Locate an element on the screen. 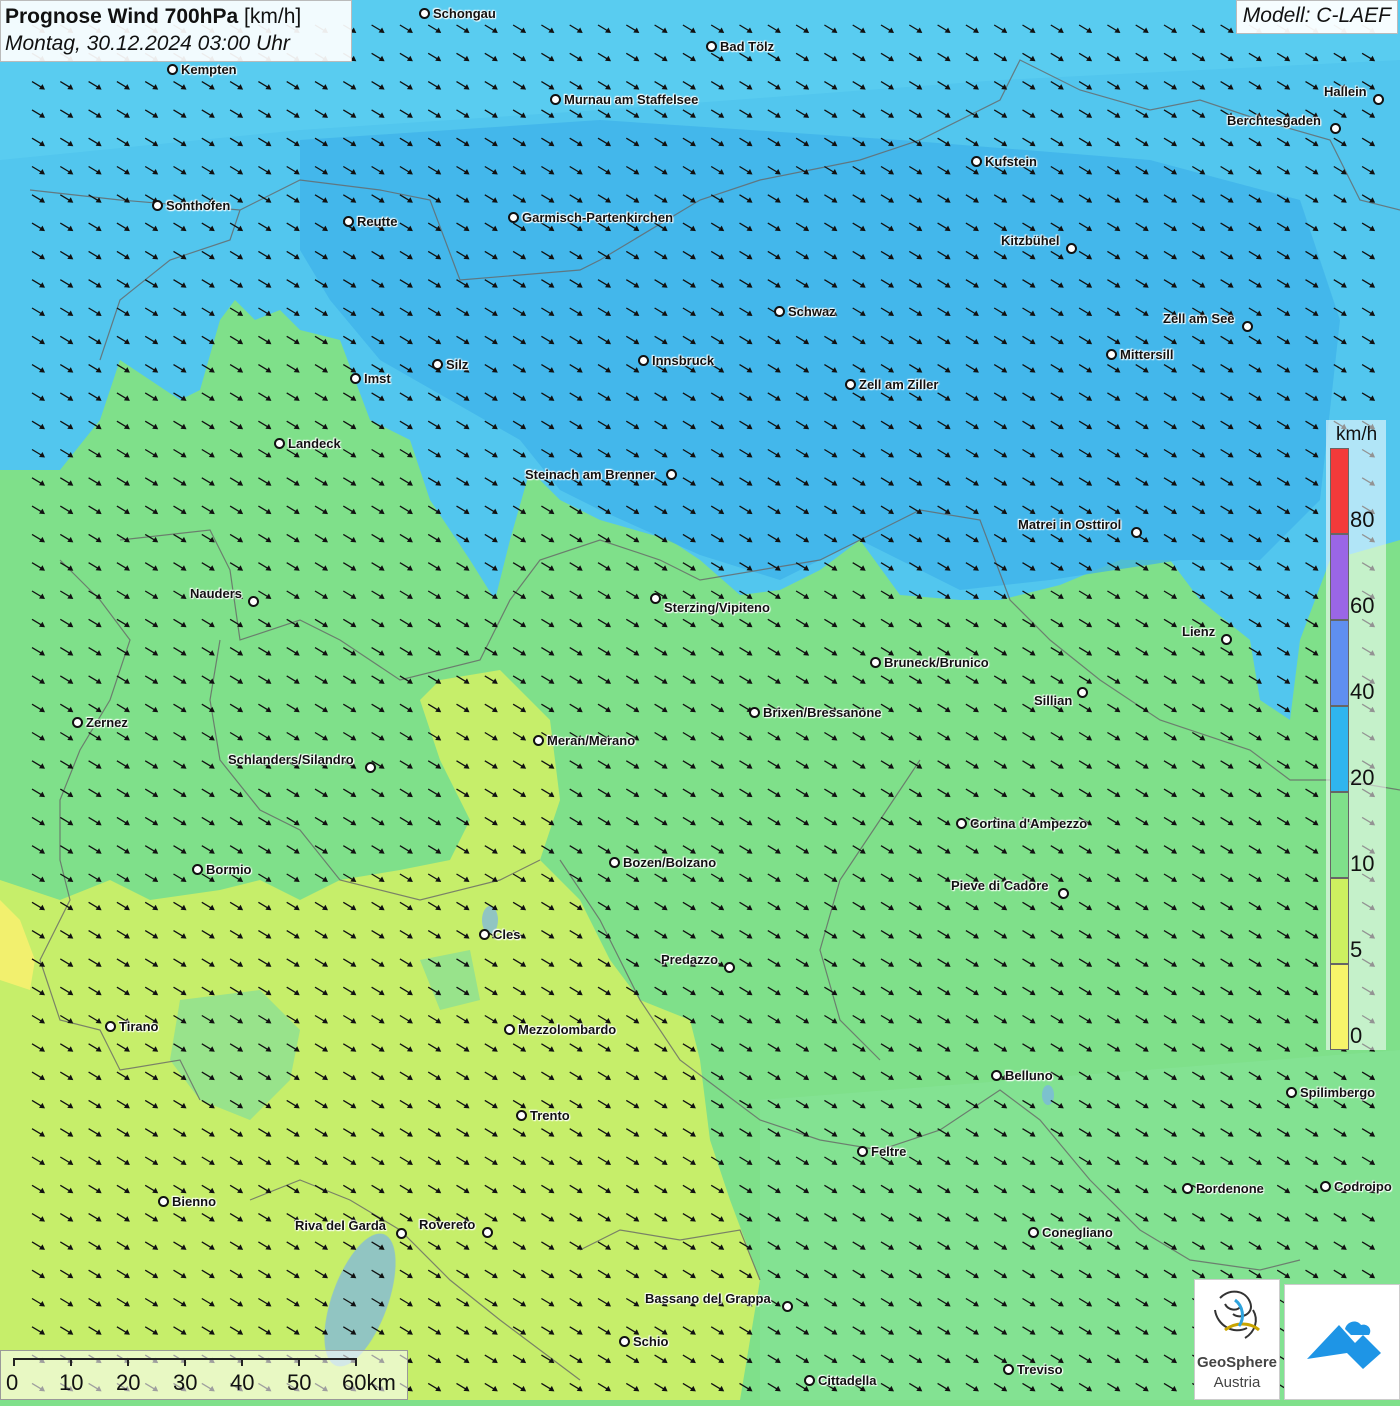  city-label: Pieve di Cadore is located at coordinates (1000, 885).